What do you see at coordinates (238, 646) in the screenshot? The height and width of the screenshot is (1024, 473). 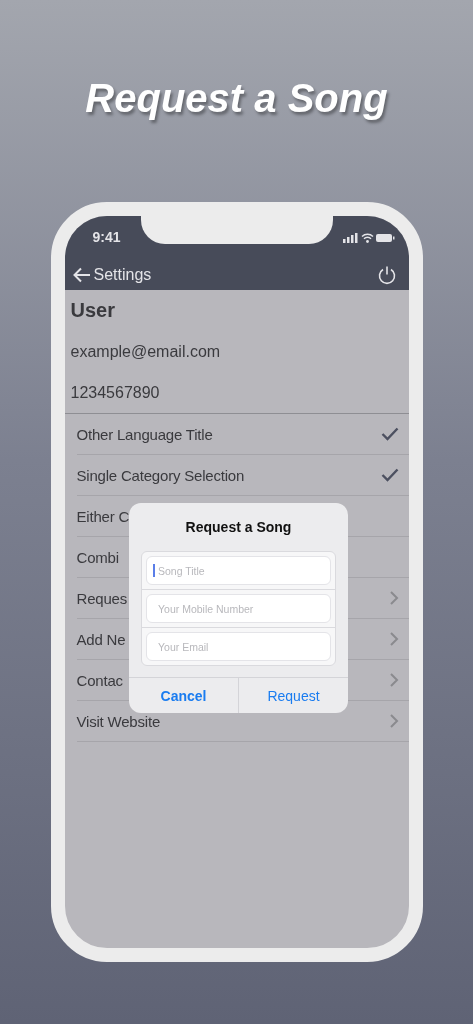 I see `input-field: Your Email` at bounding box center [238, 646].